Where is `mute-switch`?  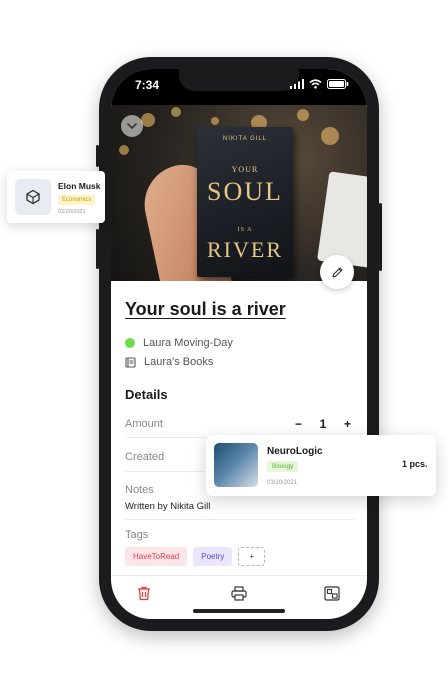 mute-switch is located at coordinates (97, 156).